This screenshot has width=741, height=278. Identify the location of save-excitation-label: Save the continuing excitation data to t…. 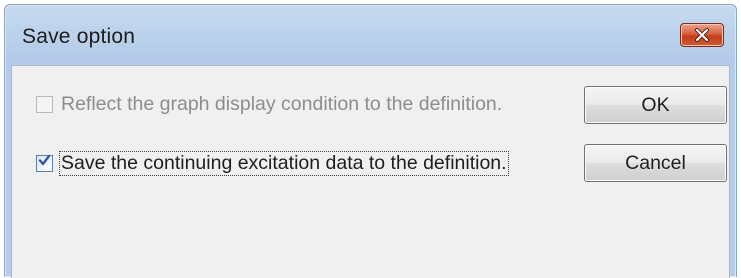
(284, 163).